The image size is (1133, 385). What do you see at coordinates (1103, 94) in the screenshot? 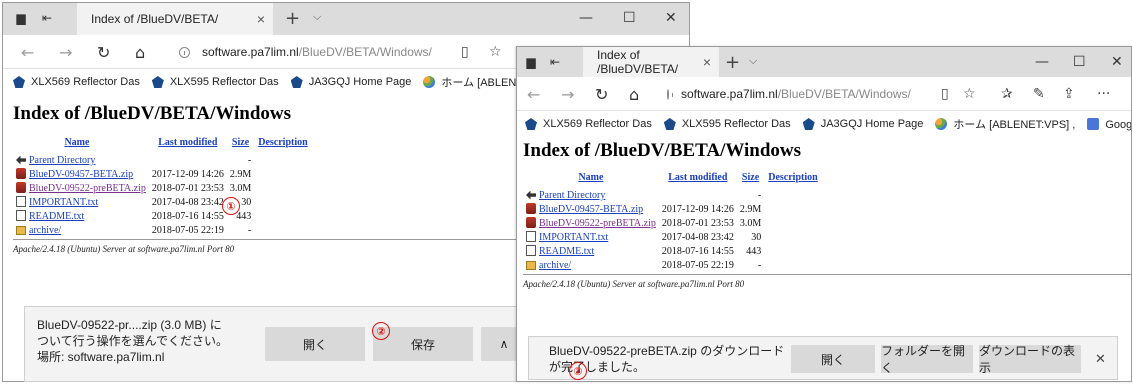
I see `more-icon: ···` at bounding box center [1103, 94].